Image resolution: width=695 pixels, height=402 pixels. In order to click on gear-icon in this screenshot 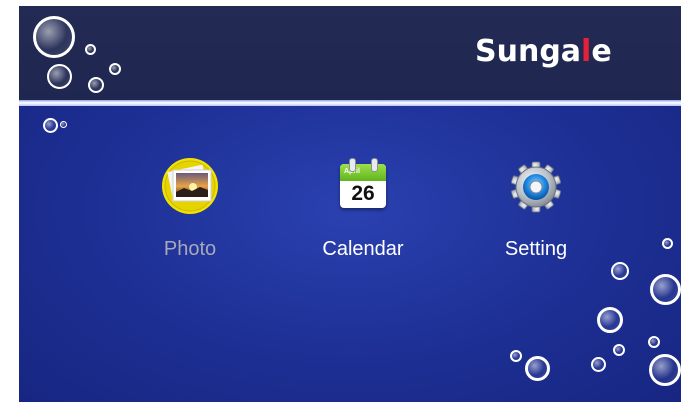, I will do `click(536, 186)`.